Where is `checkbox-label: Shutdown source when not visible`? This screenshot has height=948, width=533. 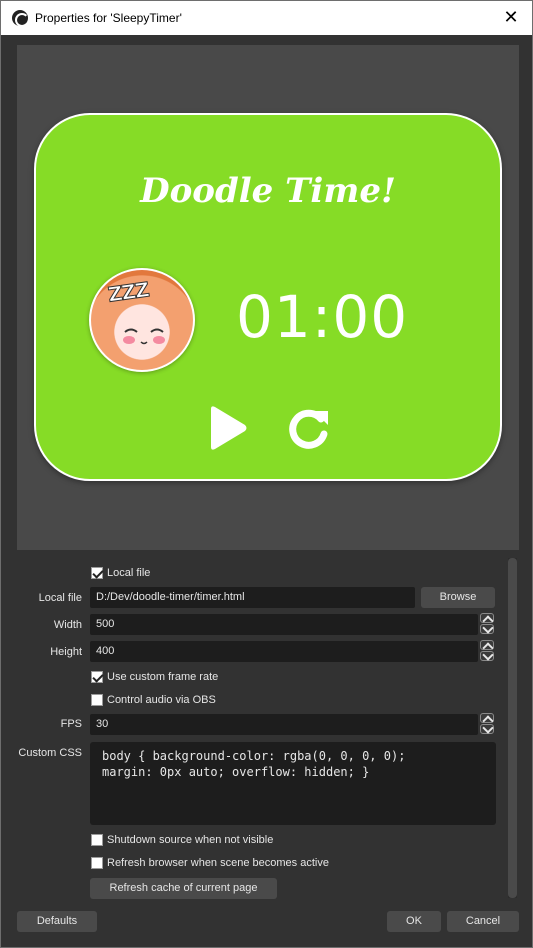 checkbox-label: Shutdown source when not visible is located at coordinates (190, 840).